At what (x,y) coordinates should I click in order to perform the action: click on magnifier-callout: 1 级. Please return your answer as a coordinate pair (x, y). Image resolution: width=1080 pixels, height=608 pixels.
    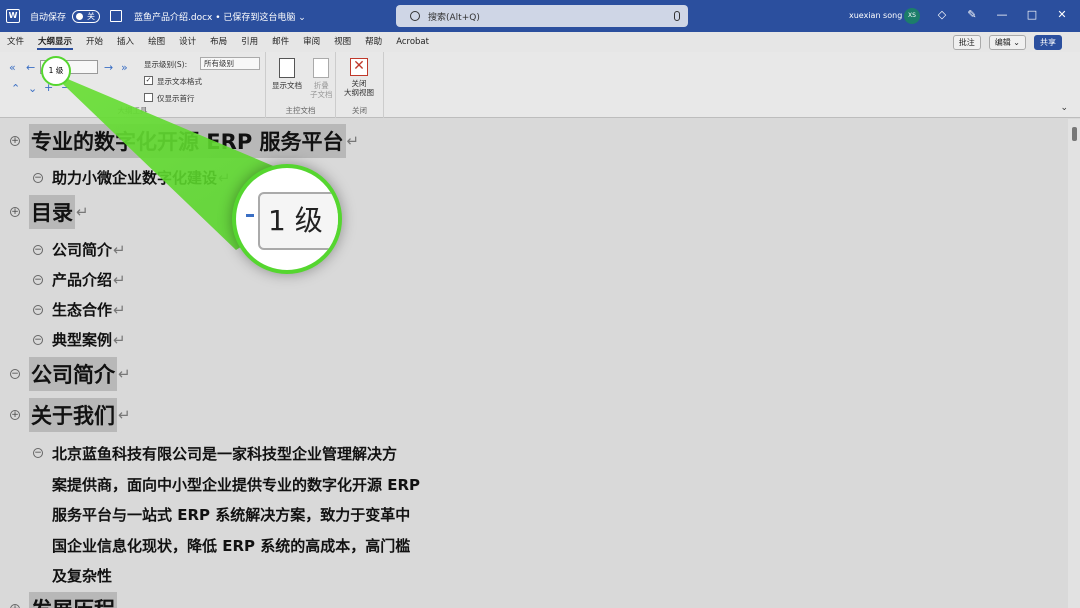
    Looking at the image, I should click on (287, 219).